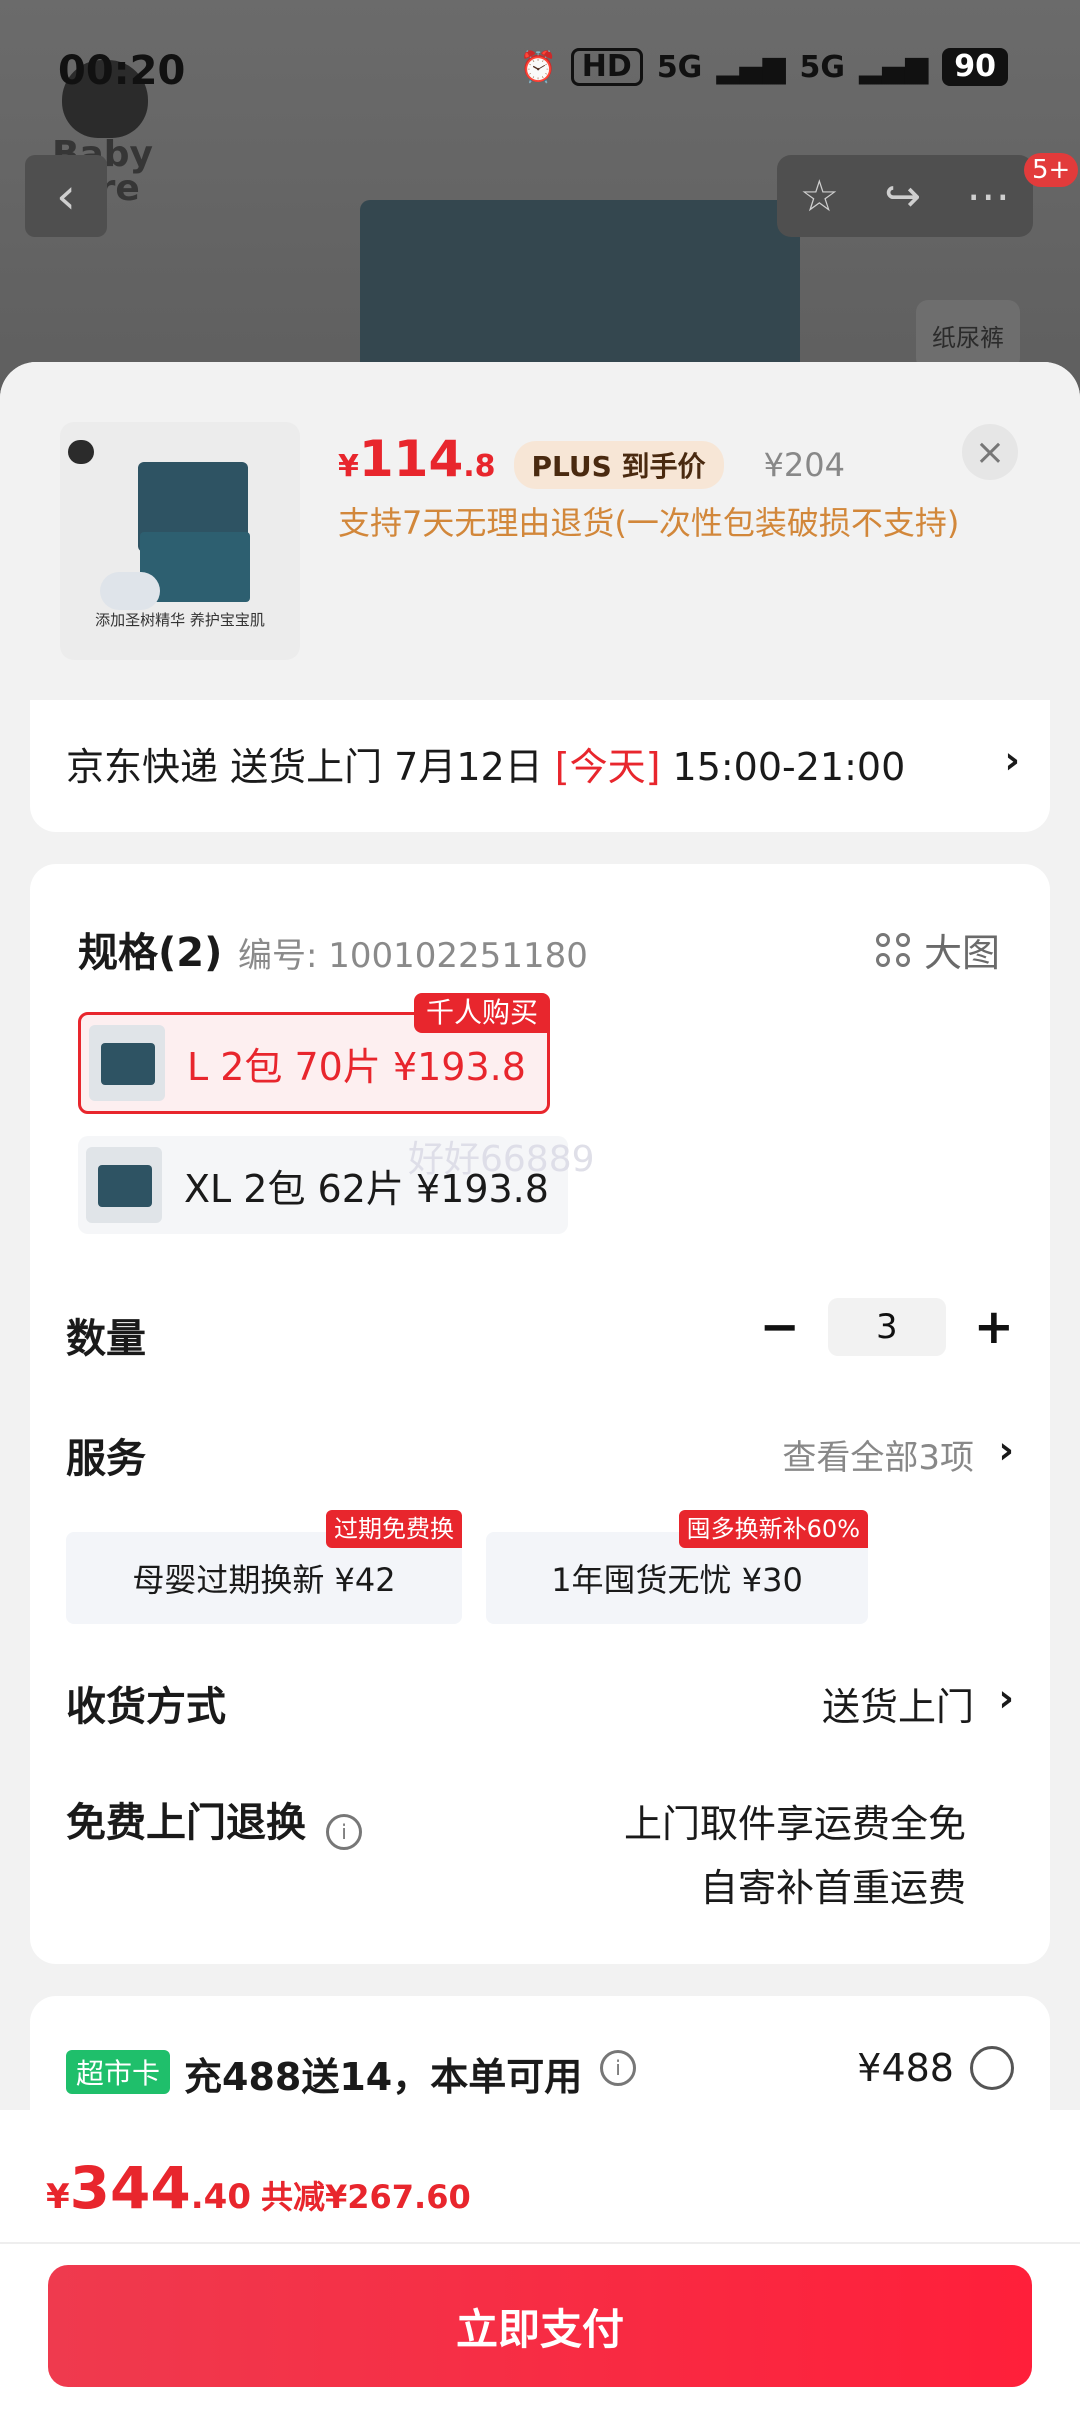 The width and height of the screenshot is (1080, 2412). Describe the element at coordinates (540, 2261) in the screenshot. I see `checkout-bar: ¥344.40 共减¥267.60 立即支付` at that location.